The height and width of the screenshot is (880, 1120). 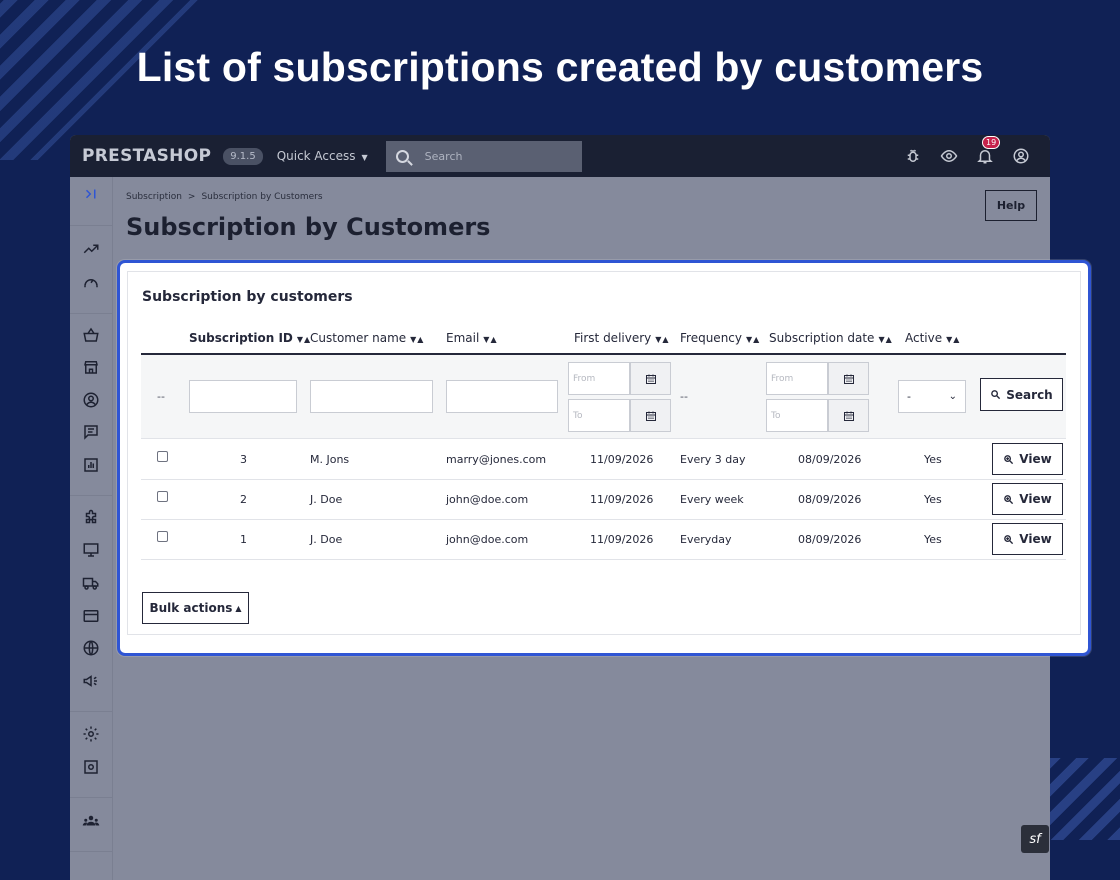 I want to click on column-header-subscription-date: Subscription date ▼▲, so click(x=831, y=338).